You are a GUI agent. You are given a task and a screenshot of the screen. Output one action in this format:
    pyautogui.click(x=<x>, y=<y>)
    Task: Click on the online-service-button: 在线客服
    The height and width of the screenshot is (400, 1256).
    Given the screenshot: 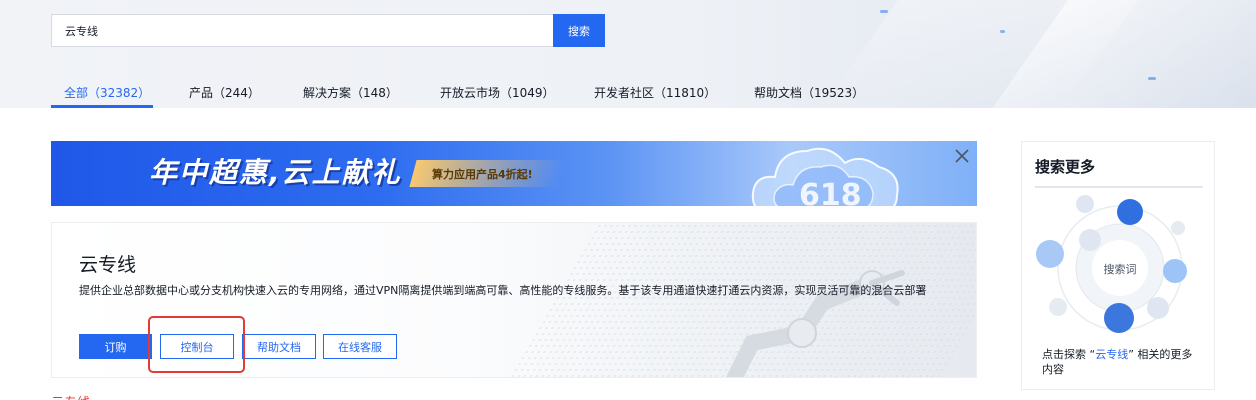 What is the action you would take?
    pyautogui.click(x=360, y=346)
    